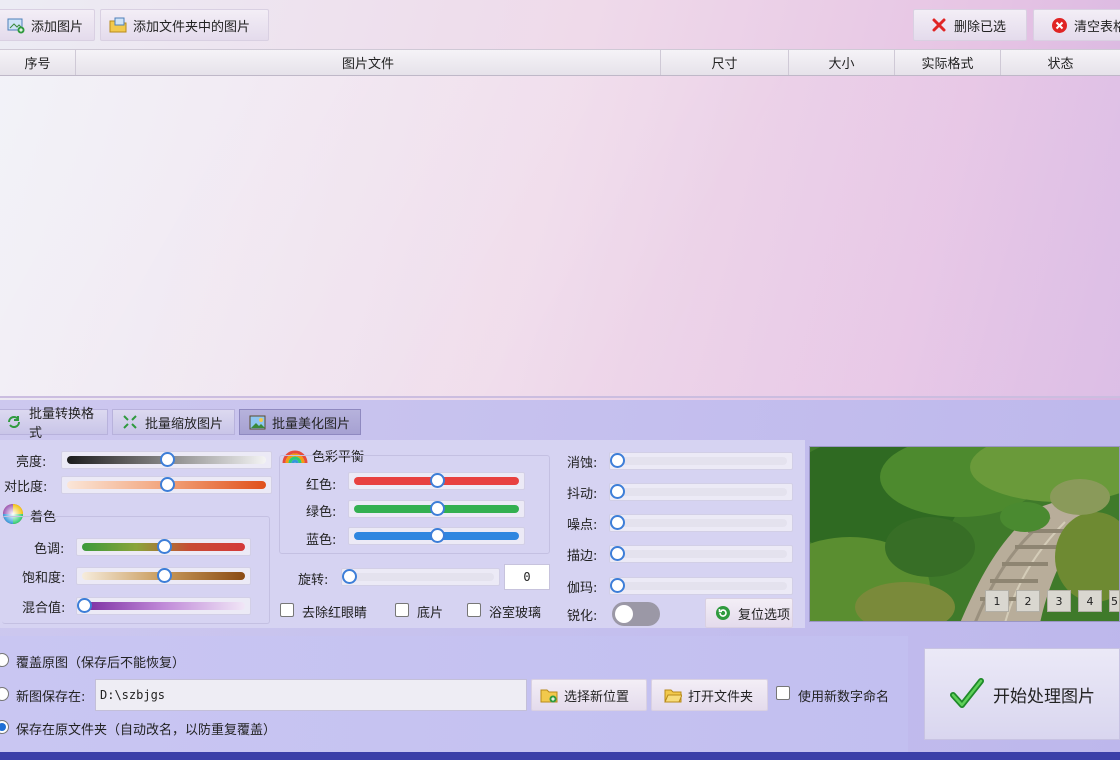 The height and width of the screenshot is (760, 1120). Describe the element at coordinates (16, 25) in the screenshot. I see `add-image-icon` at that location.